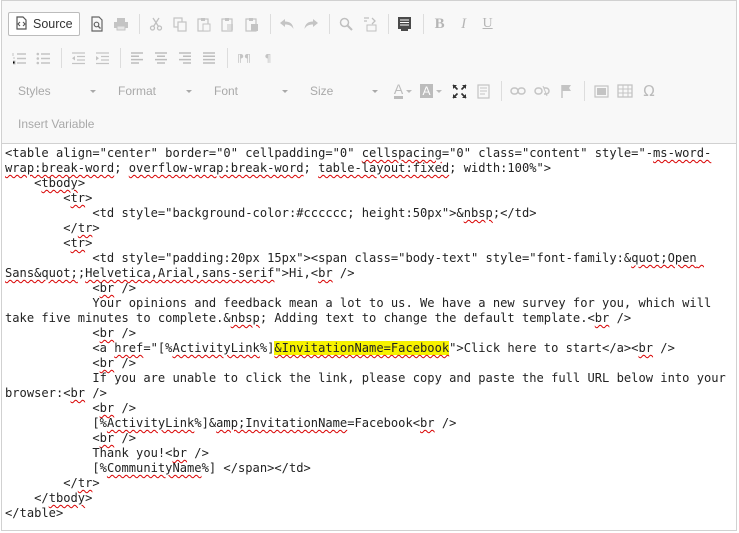 This screenshot has width=739, height=533. I want to click on paste-word-icon, so click(252, 24).